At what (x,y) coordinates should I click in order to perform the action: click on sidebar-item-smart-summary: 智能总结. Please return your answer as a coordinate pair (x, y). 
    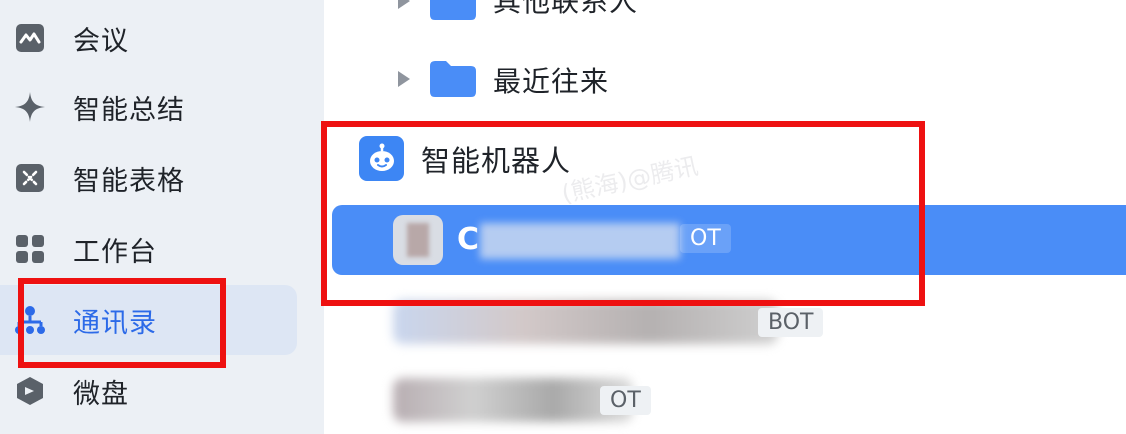
    Looking at the image, I should click on (148, 107).